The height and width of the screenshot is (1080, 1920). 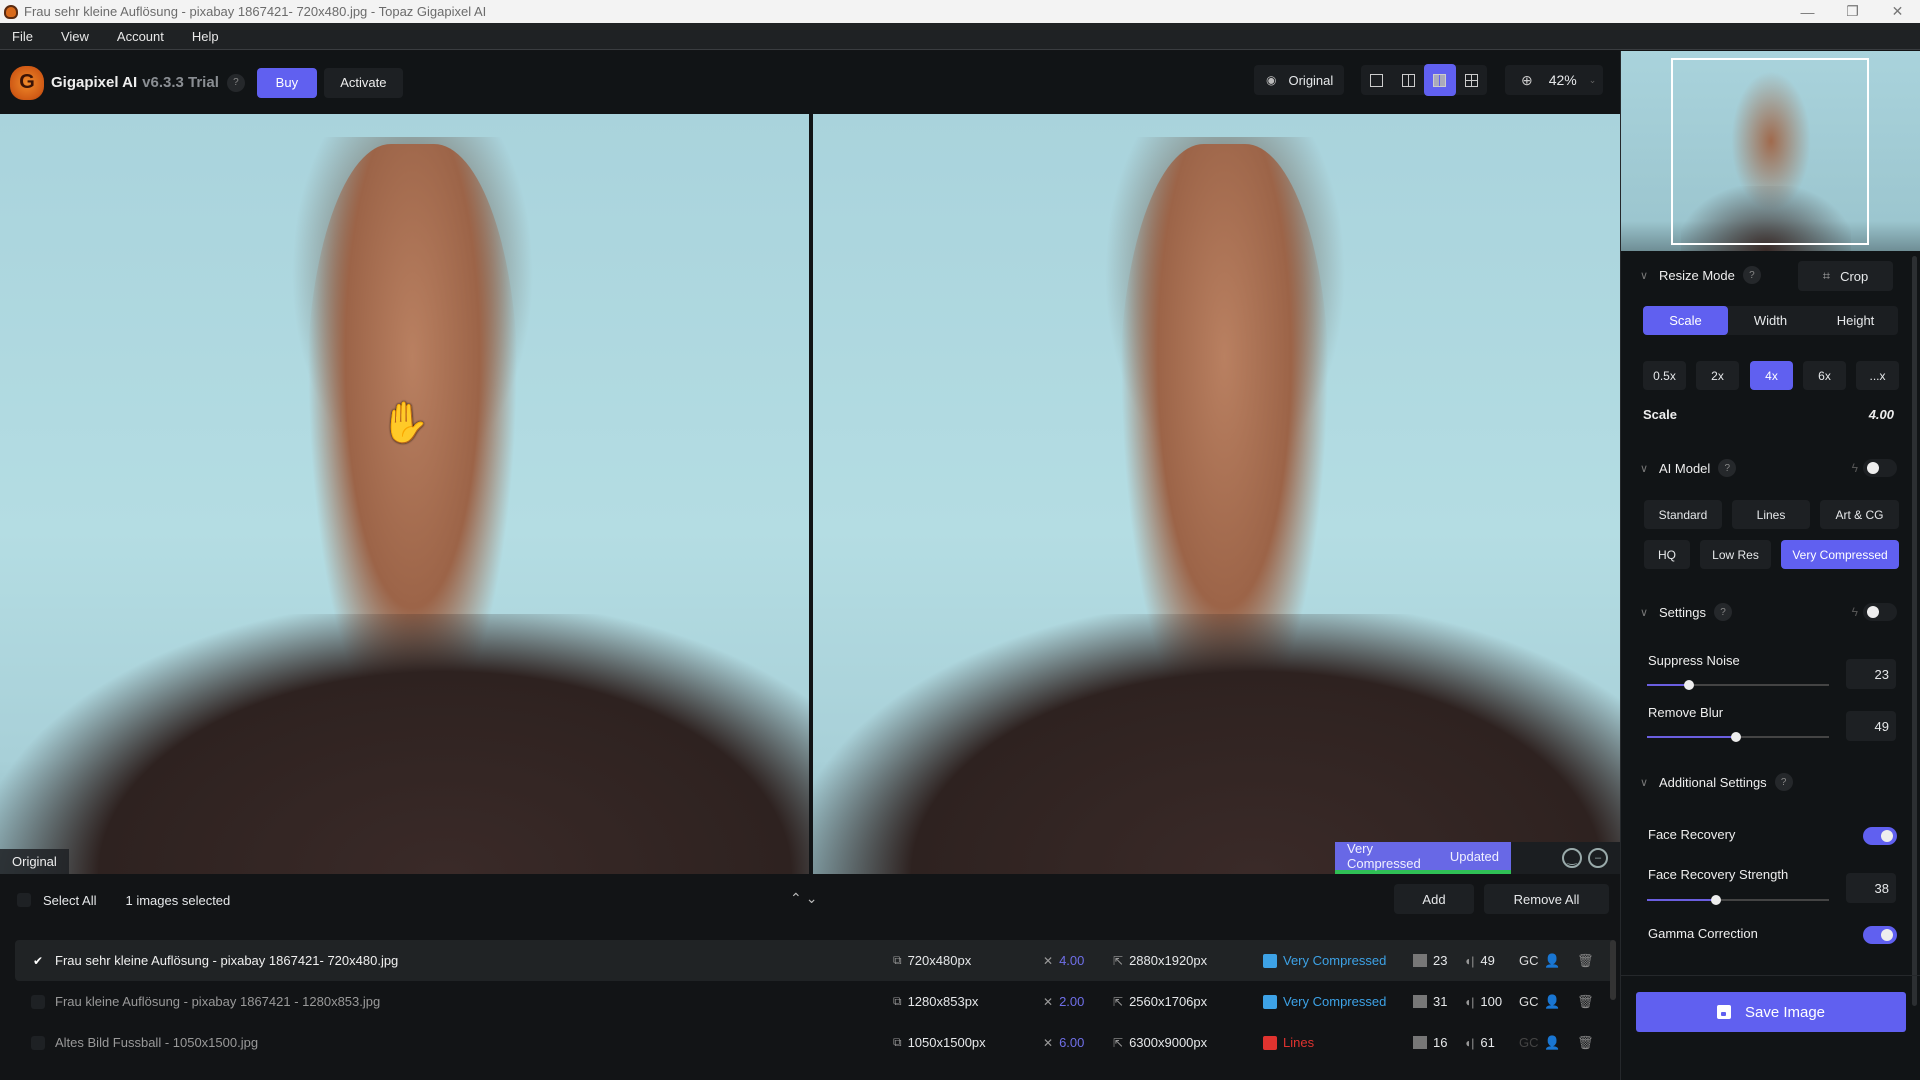 I want to click on single-view-button, so click(x=1377, y=80).